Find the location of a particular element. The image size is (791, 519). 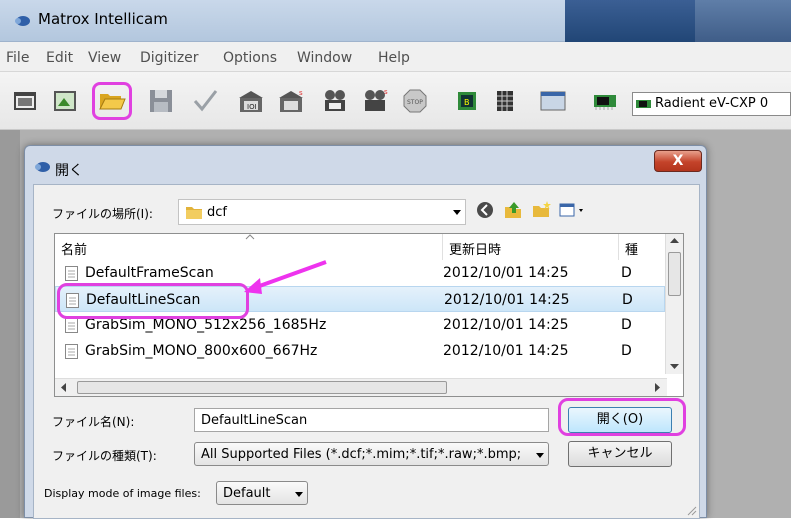

check-icon is located at coordinates (205, 101).